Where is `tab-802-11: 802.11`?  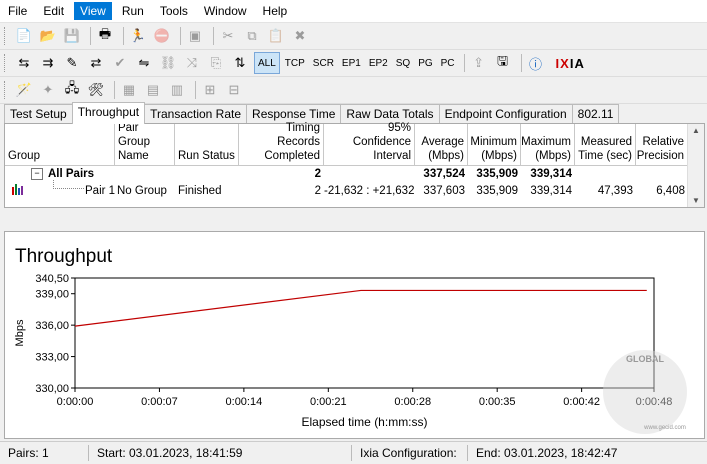 tab-802-11: 802.11 is located at coordinates (595, 114).